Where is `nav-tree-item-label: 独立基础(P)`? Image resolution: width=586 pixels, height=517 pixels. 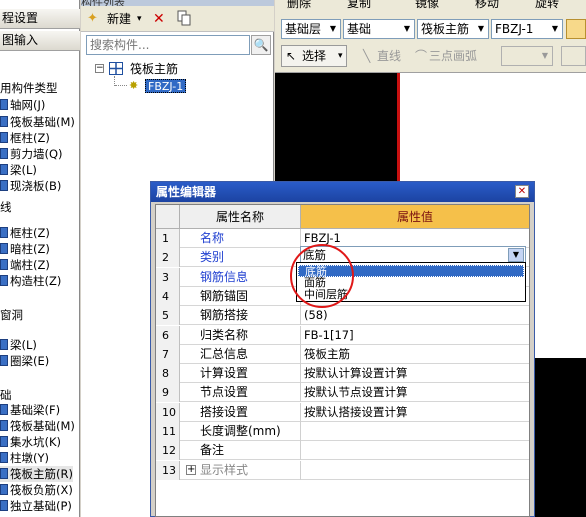 nav-tree-item-label: 独立基础(P) is located at coordinates (41, 506).